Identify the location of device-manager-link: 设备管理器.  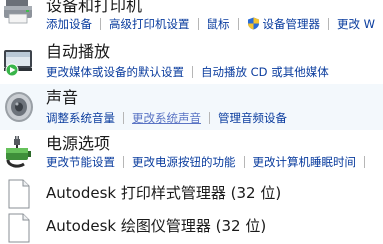
(284, 24).